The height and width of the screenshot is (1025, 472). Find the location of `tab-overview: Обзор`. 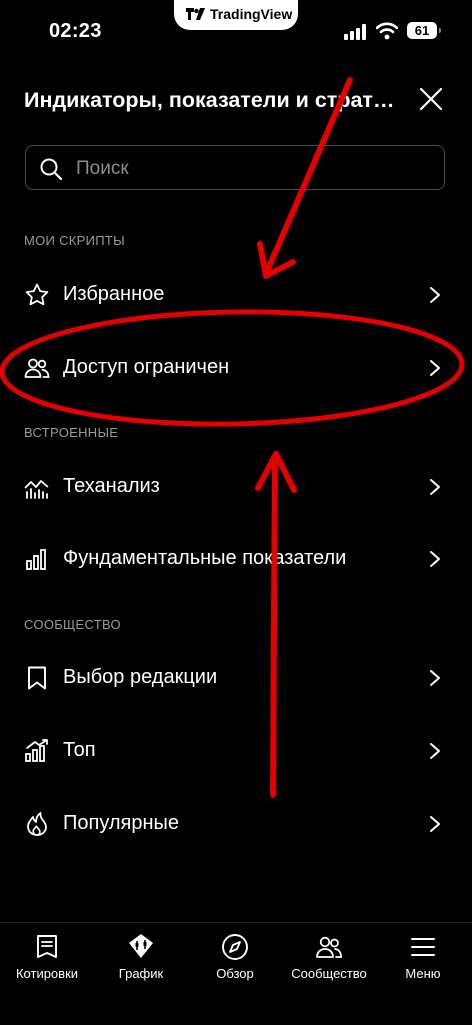

tab-overview: Обзор is located at coordinates (235, 963).